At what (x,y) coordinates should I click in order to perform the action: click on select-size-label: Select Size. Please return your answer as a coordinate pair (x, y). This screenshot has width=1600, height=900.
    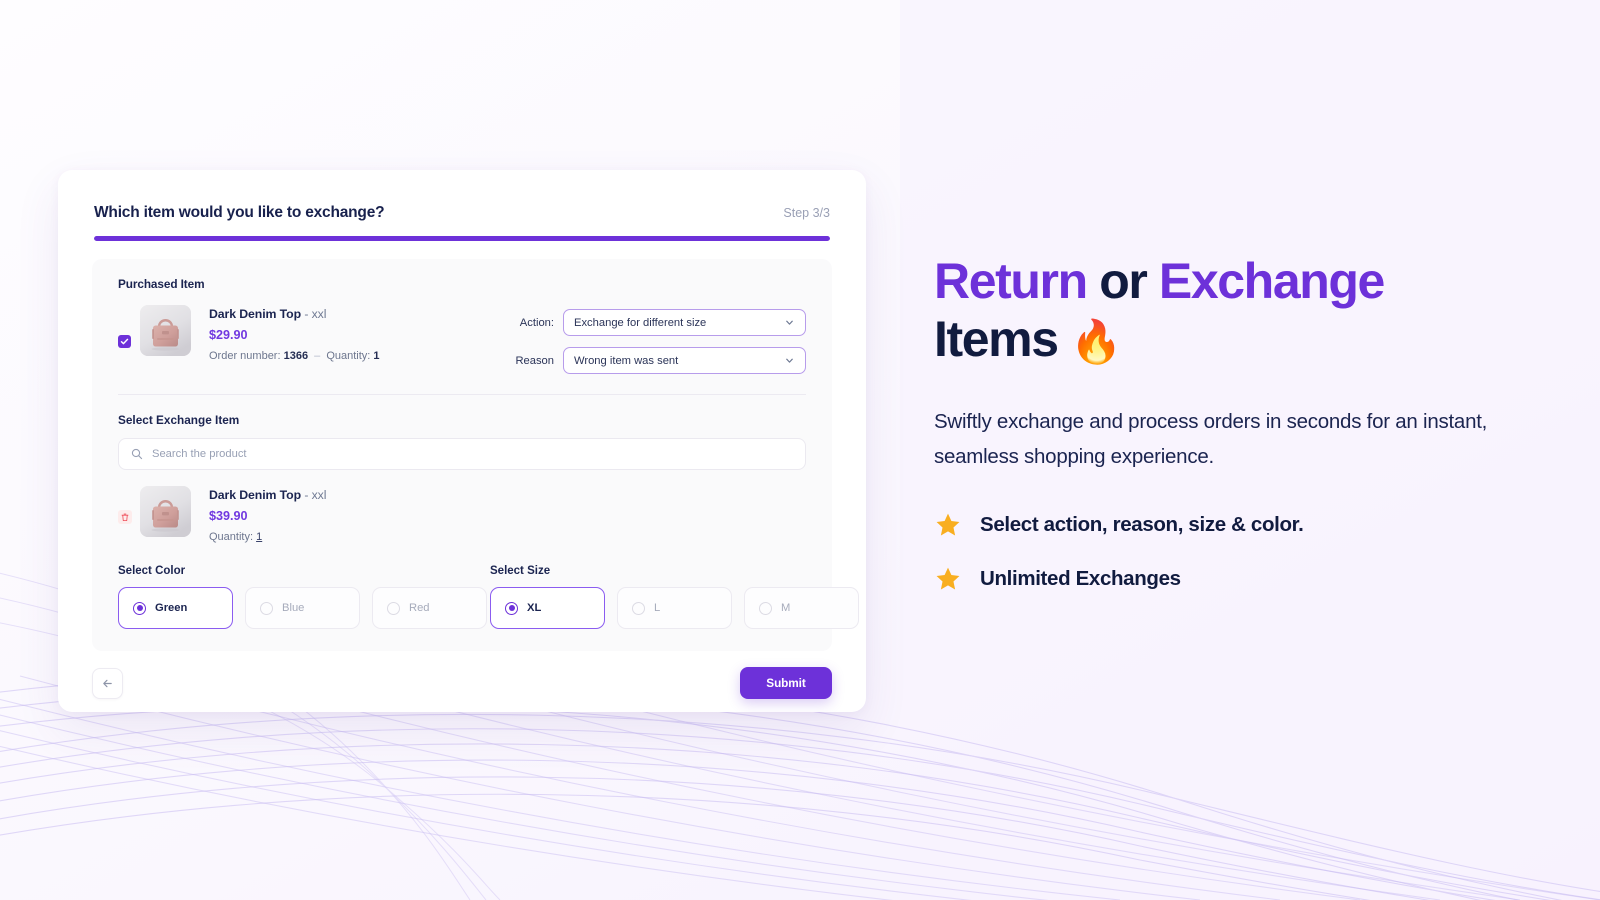
    Looking at the image, I should click on (520, 571).